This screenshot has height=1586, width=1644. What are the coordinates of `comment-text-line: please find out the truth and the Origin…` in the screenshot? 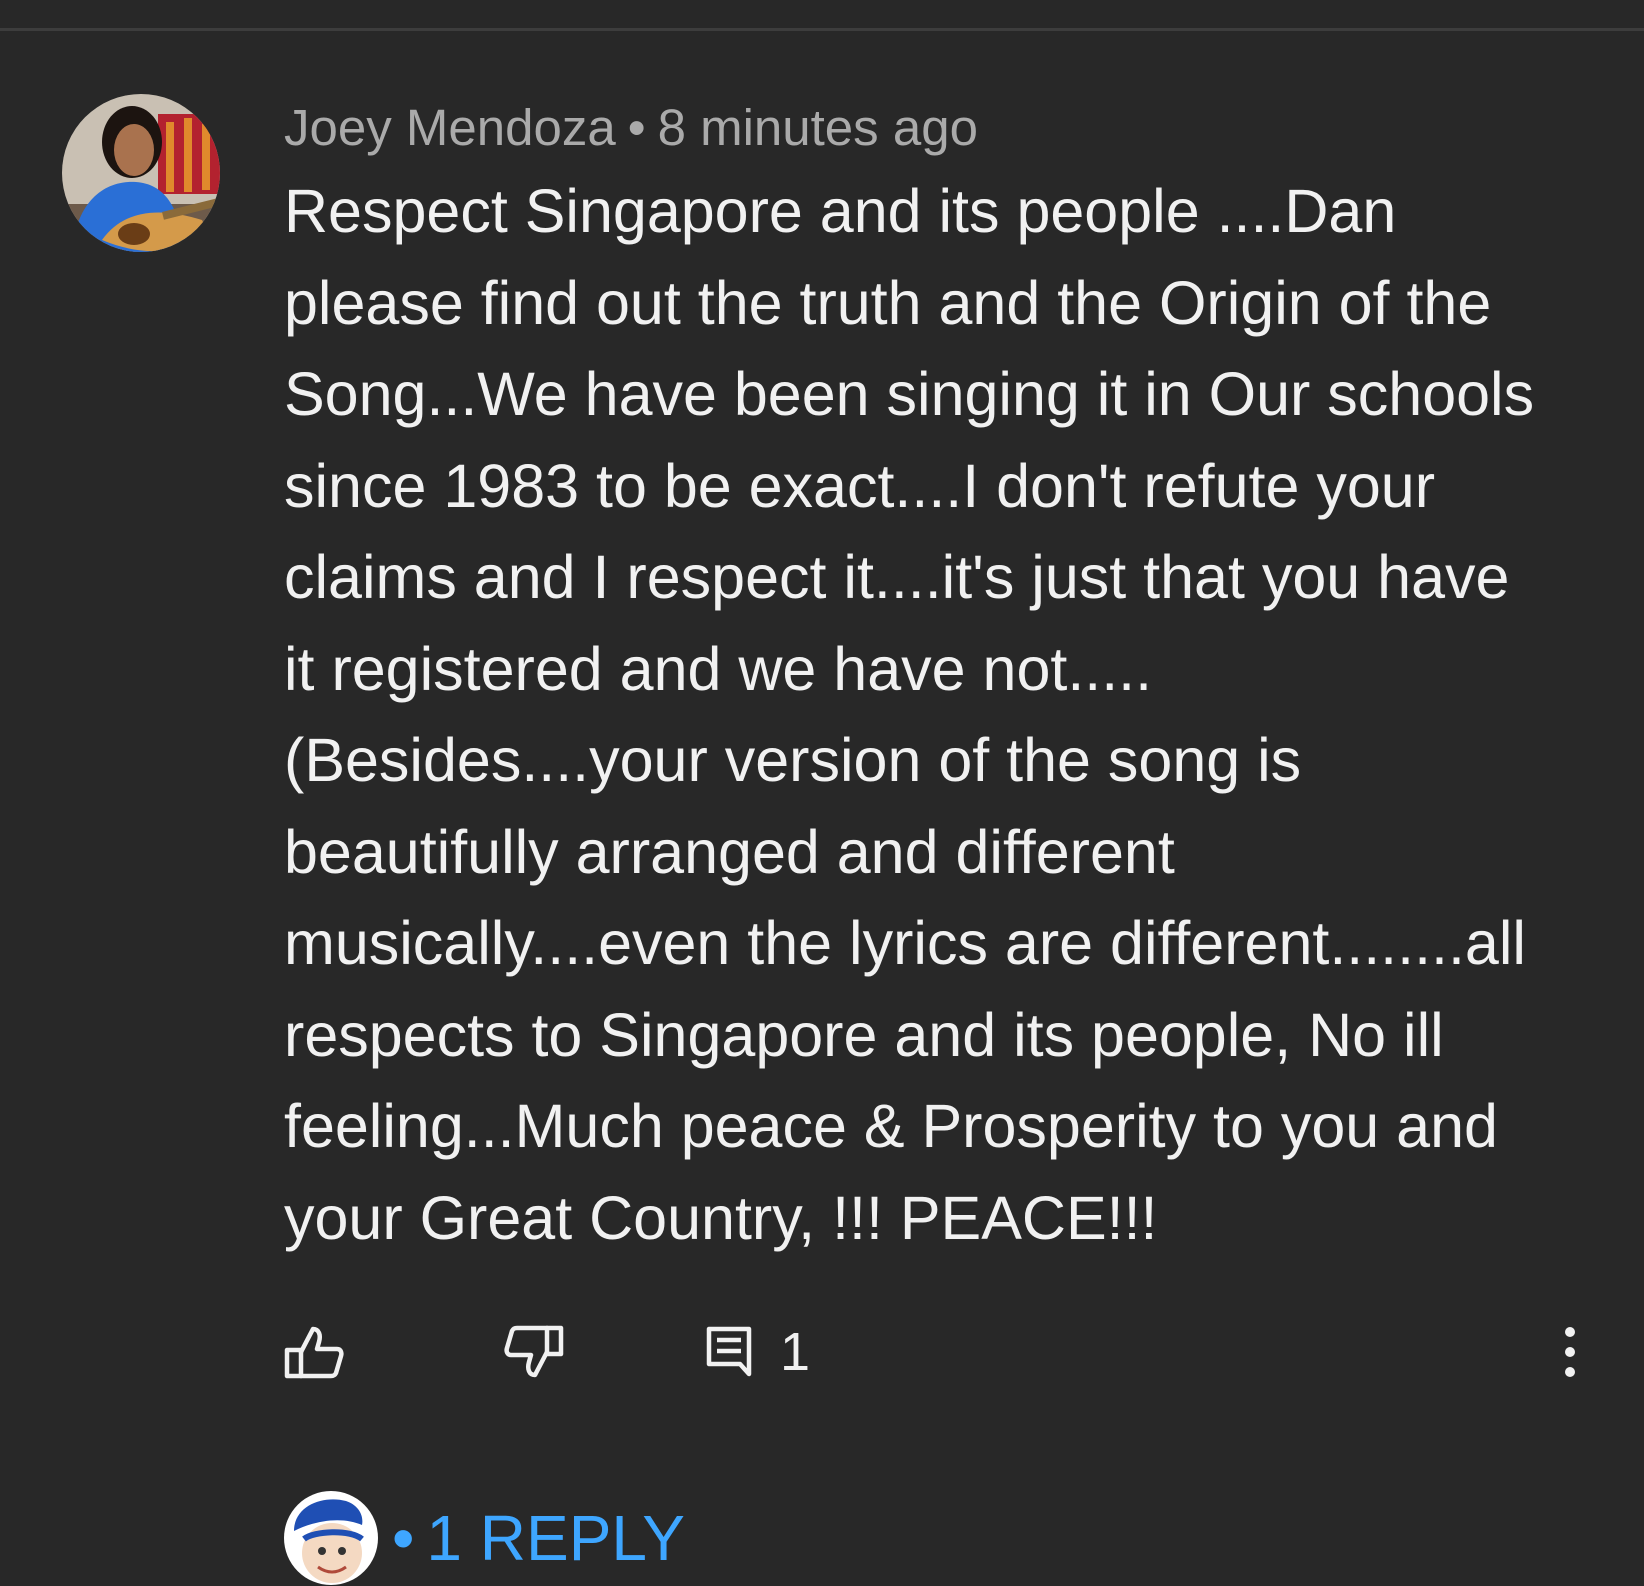 It's located at (888, 302).